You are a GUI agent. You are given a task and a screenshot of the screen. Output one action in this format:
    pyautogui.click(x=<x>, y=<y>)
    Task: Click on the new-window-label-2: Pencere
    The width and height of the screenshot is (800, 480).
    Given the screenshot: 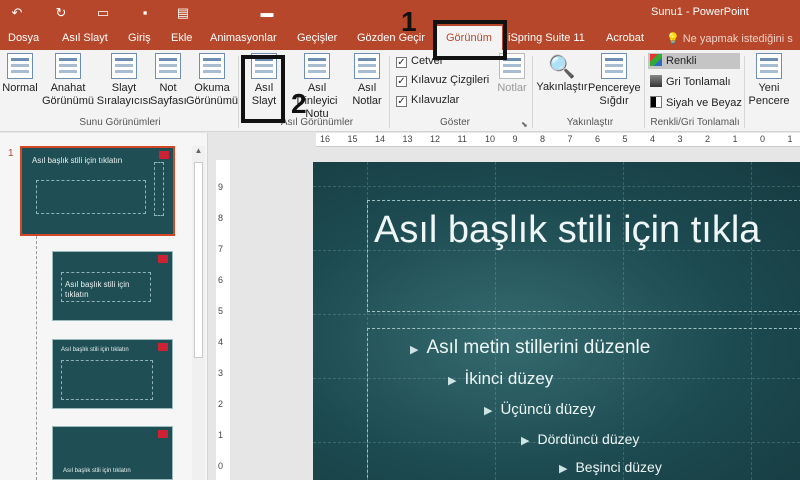 What is the action you would take?
    pyautogui.click(x=769, y=101)
    